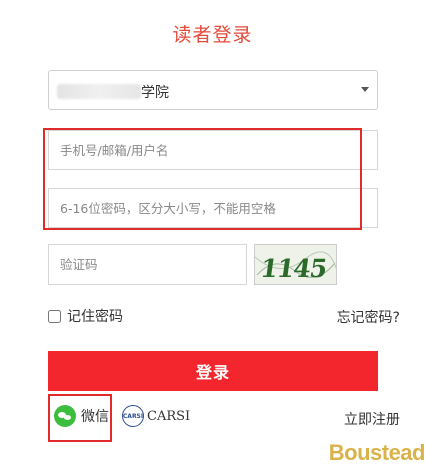 The width and height of the screenshot is (425, 464). Describe the element at coordinates (95, 417) in the screenshot. I see `wechat-label: 微信` at that location.